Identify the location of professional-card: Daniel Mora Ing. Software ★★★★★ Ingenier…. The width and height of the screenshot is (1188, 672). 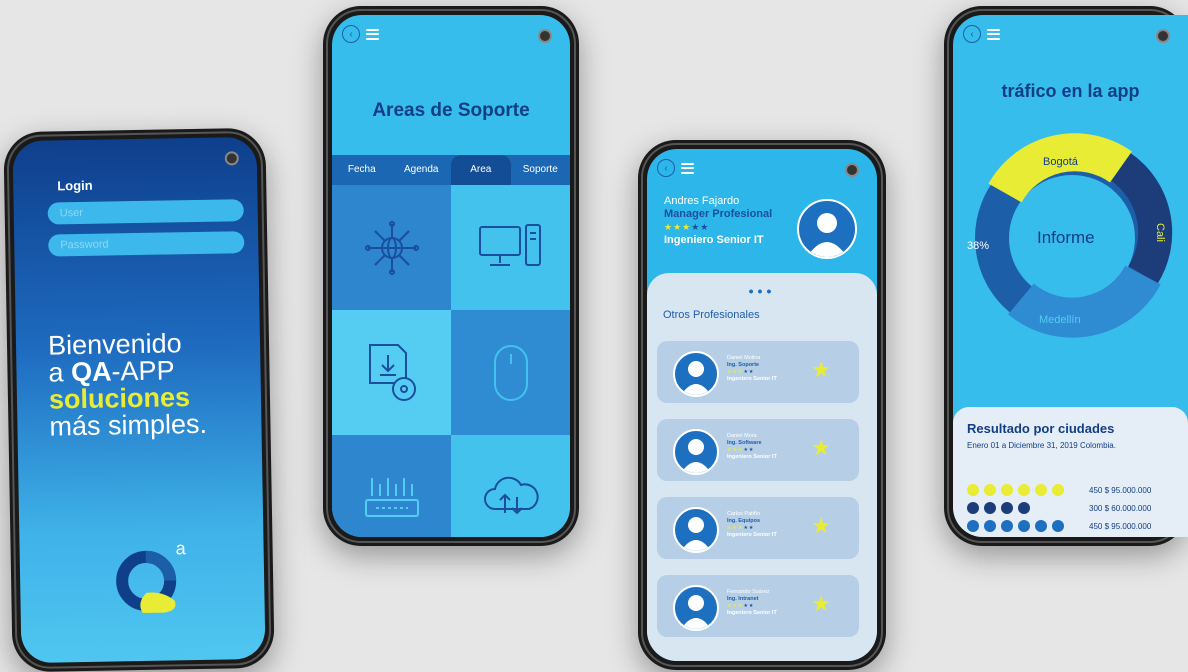
(758, 450).